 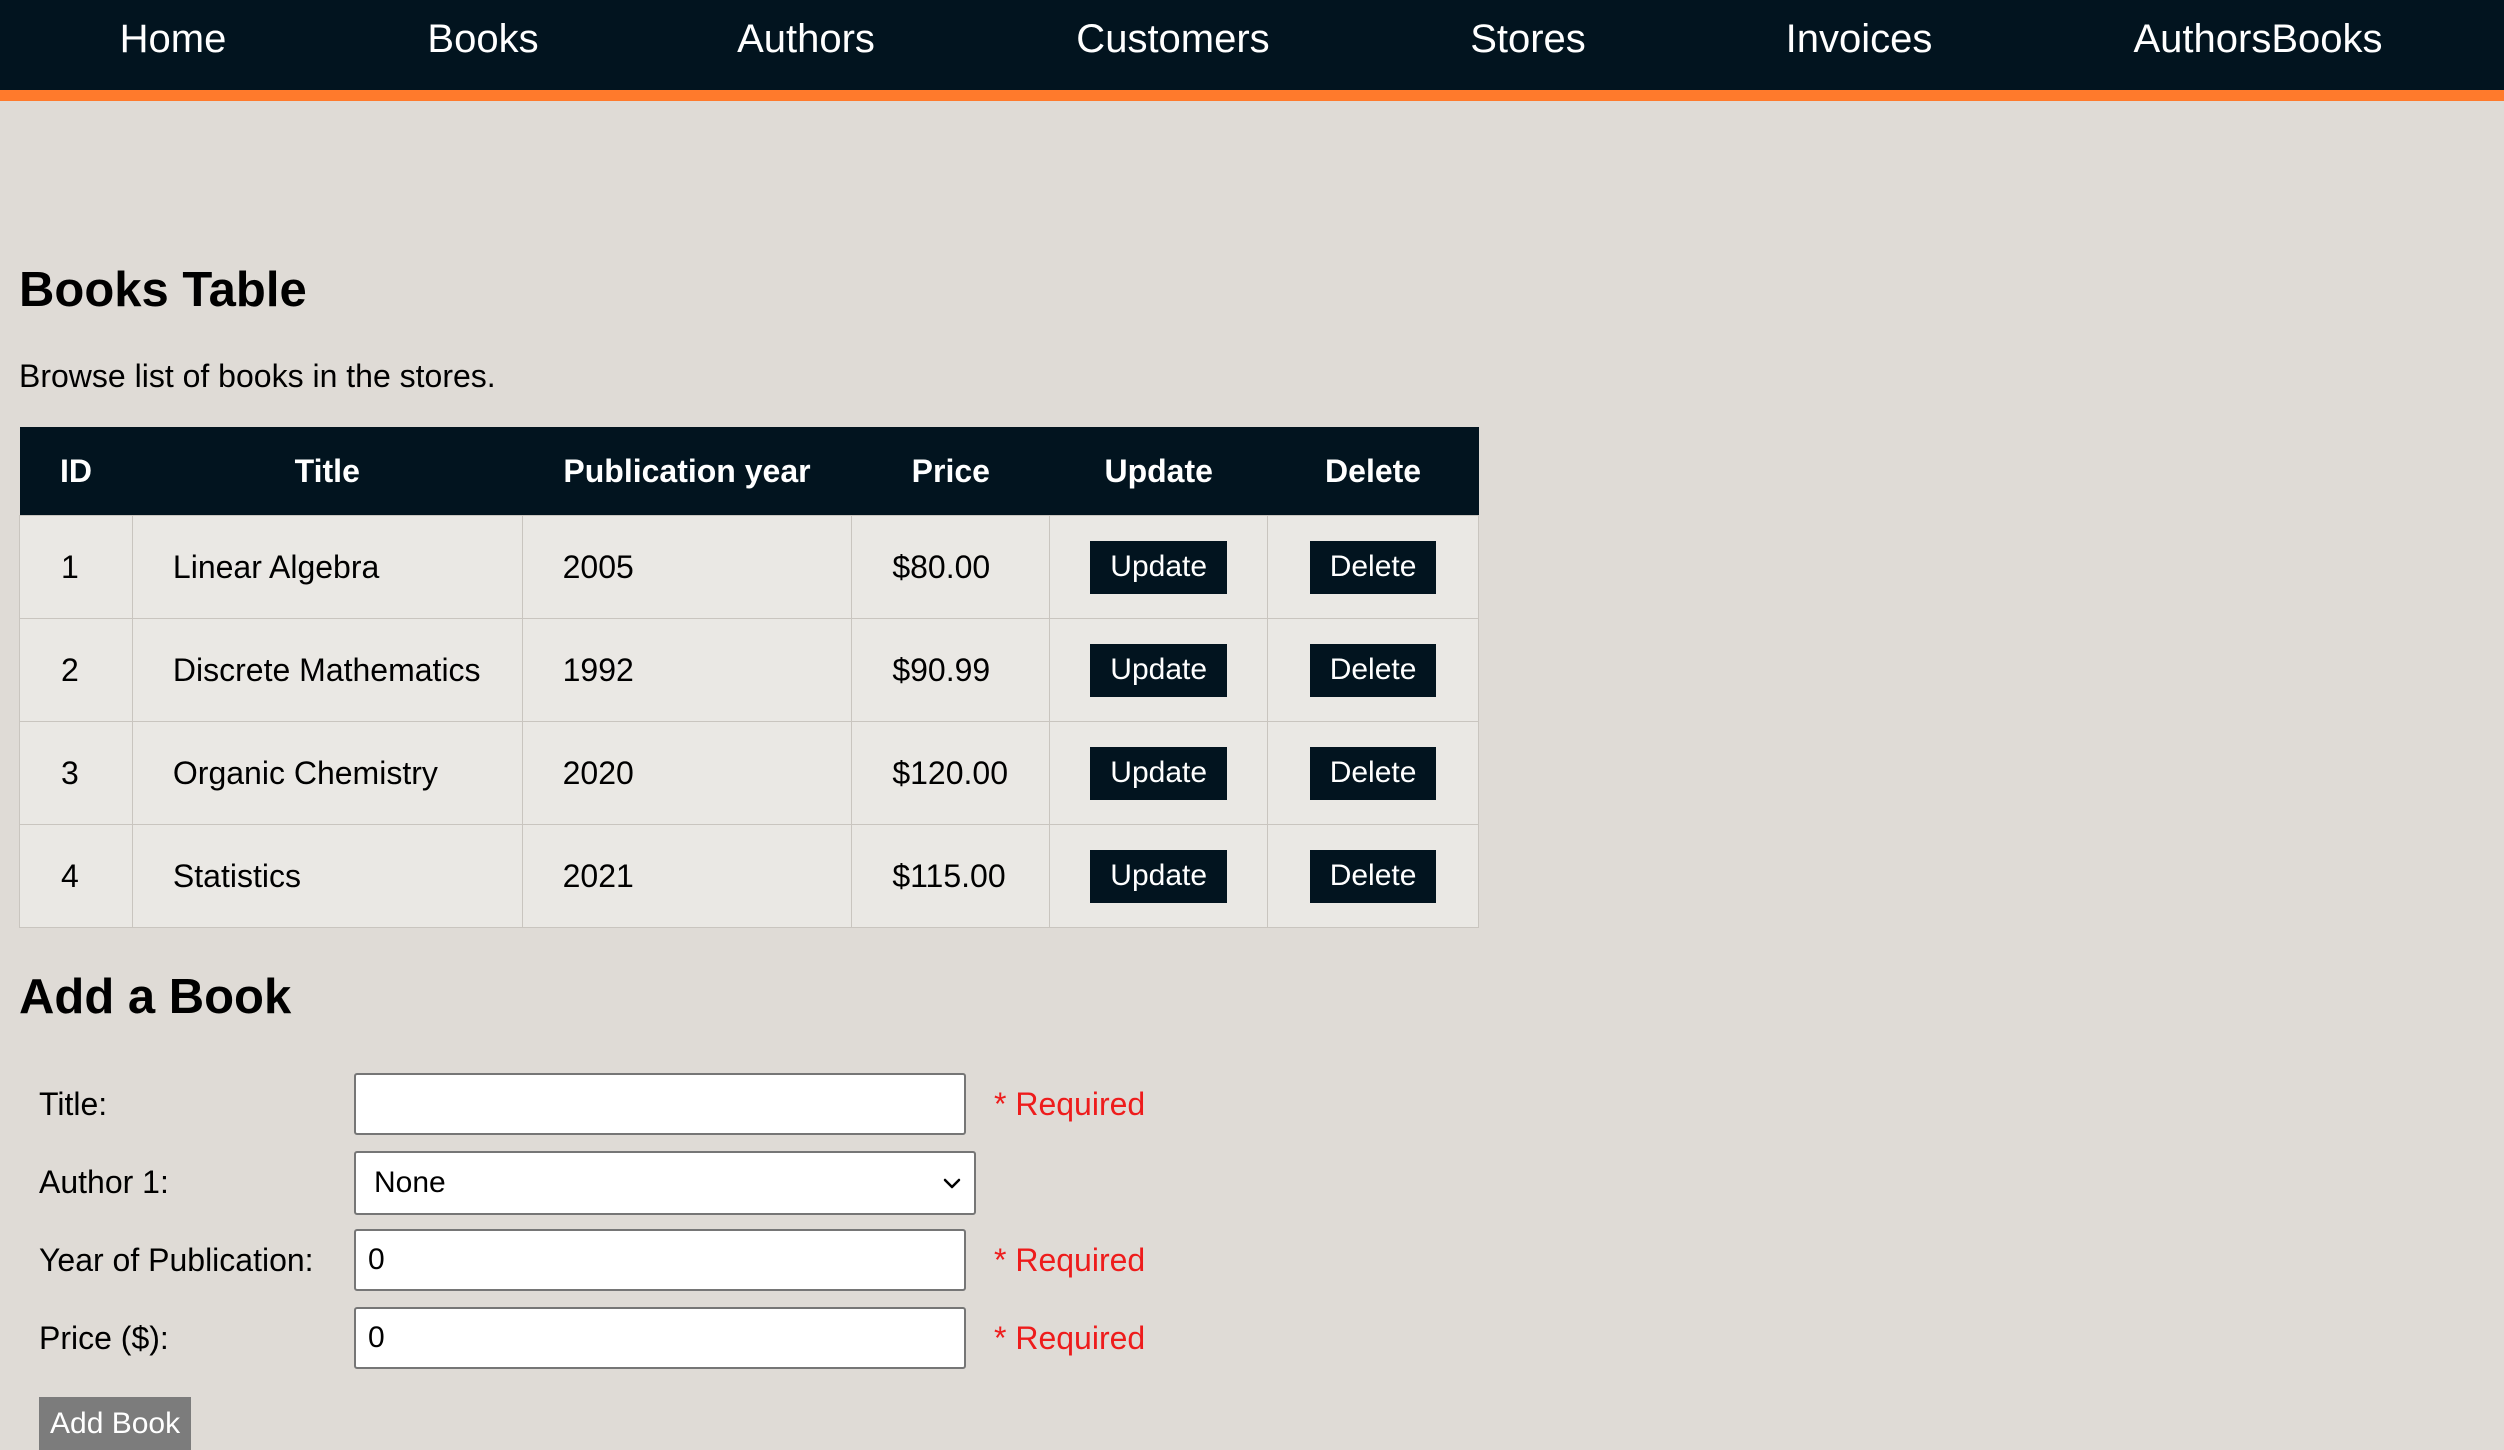 I want to click on cell-price: $120.00, so click(x=951, y=773).